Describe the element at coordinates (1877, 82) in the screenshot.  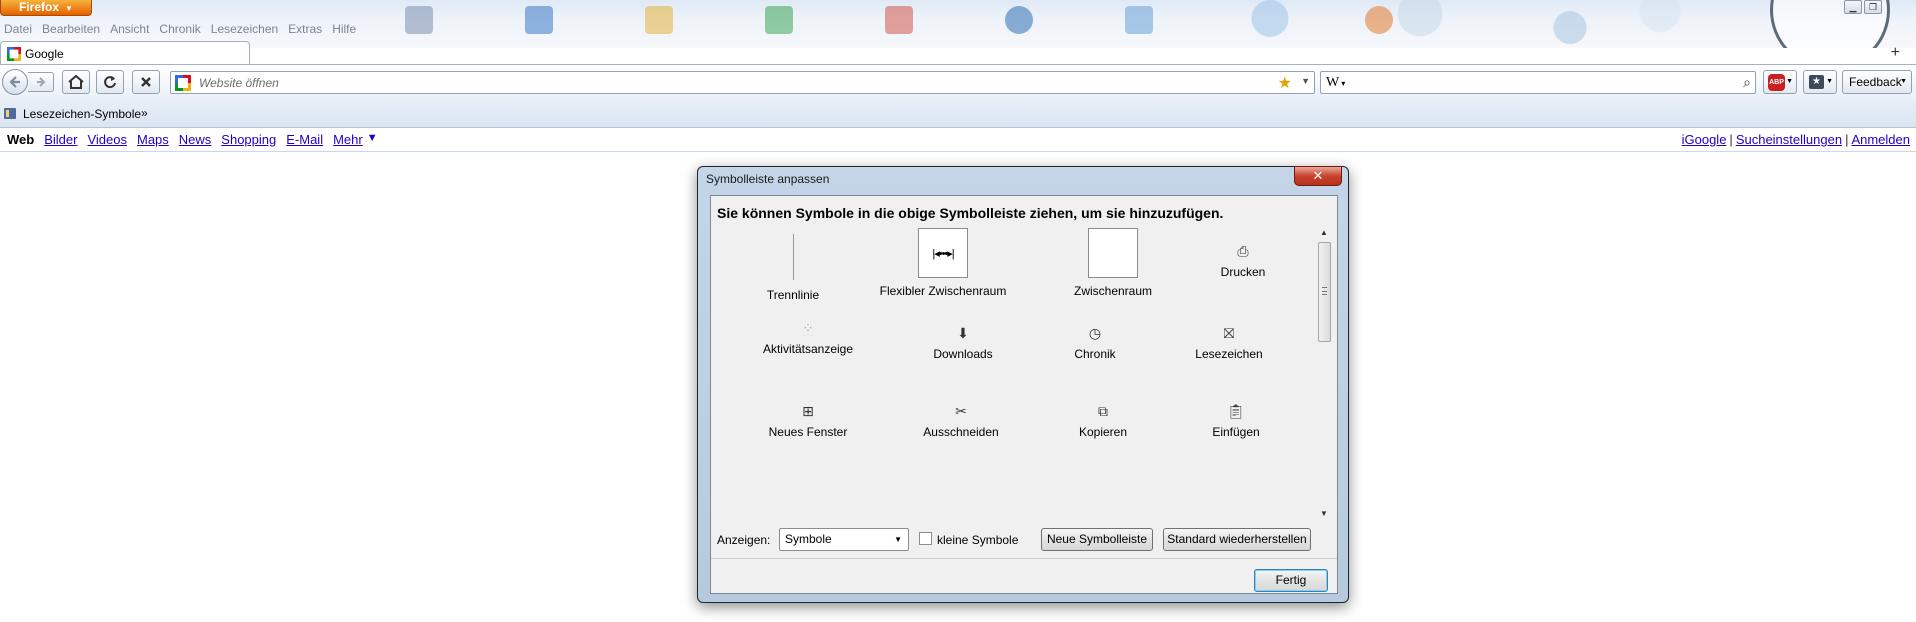
I see `feedback-button: Feedback ▼` at that location.